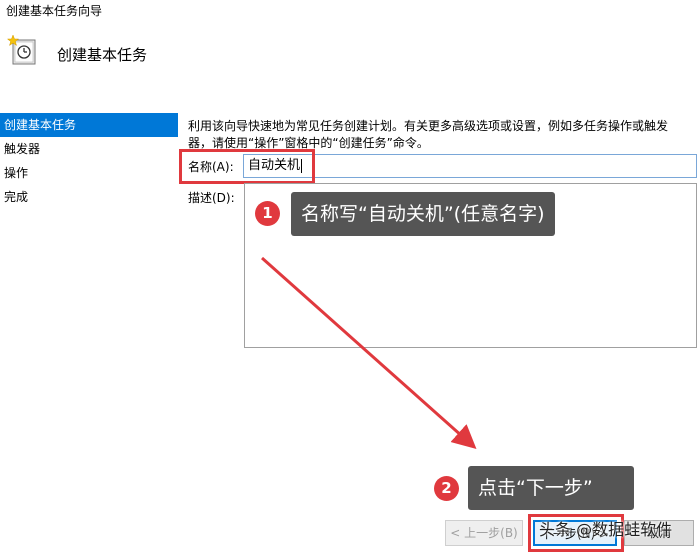  I want to click on watermark: 头条 @数据蛙软件, so click(606, 529).